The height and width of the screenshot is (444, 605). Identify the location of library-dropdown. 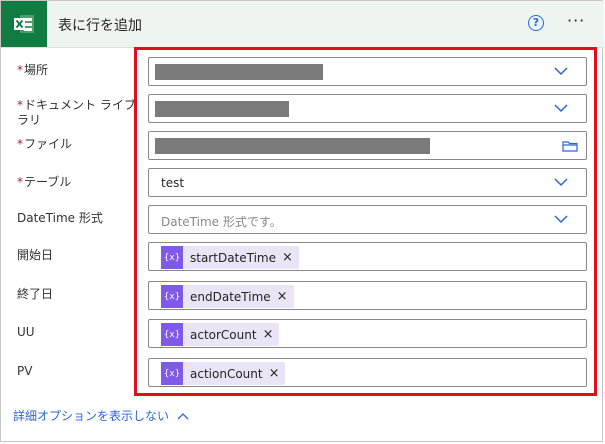
(367, 108).